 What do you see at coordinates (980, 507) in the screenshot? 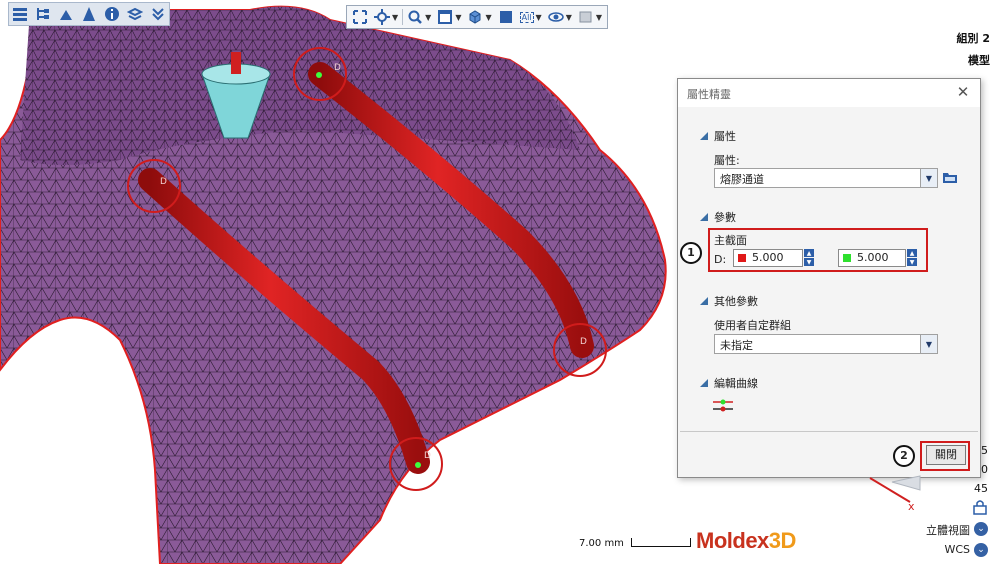
I see `lock-icon` at bounding box center [980, 507].